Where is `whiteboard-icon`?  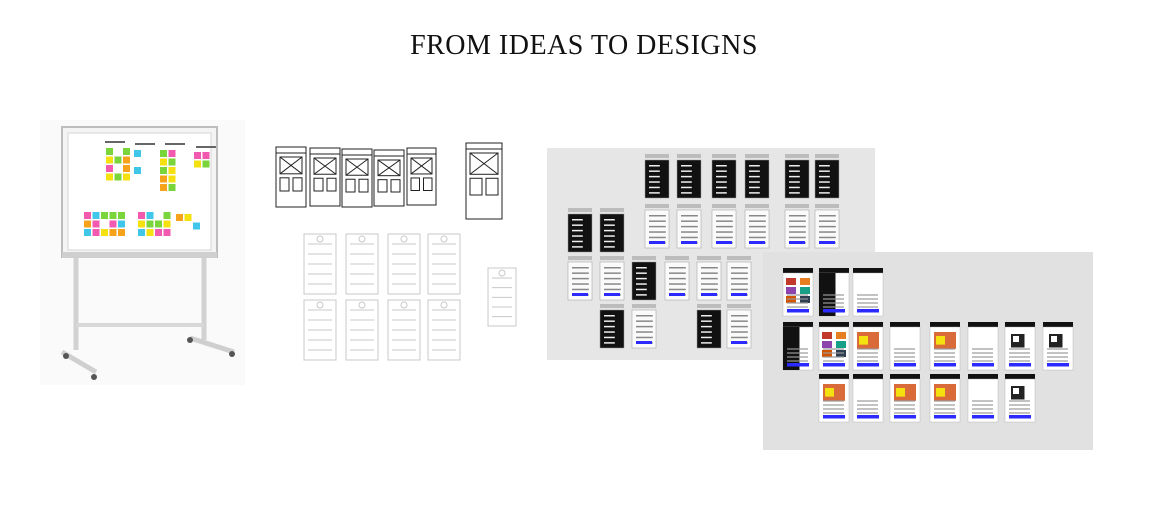
whiteboard-icon is located at coordinates (142, 252).